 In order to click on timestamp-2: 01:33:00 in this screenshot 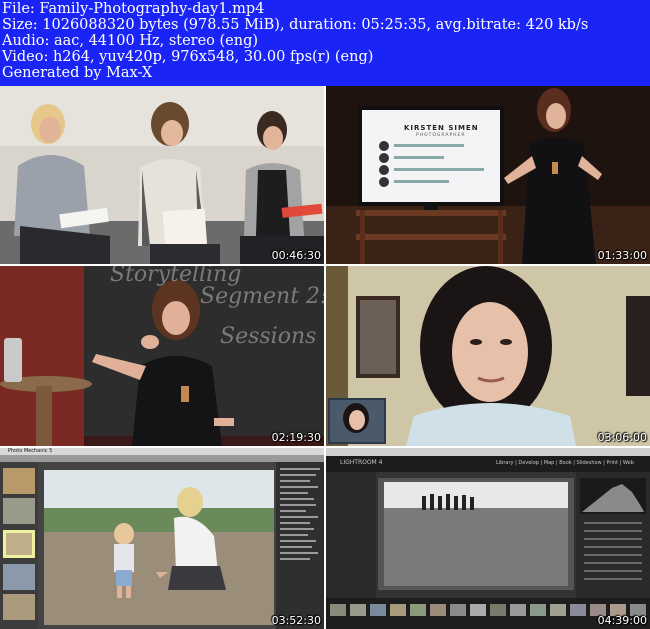, I will do `click(622, 255)`.